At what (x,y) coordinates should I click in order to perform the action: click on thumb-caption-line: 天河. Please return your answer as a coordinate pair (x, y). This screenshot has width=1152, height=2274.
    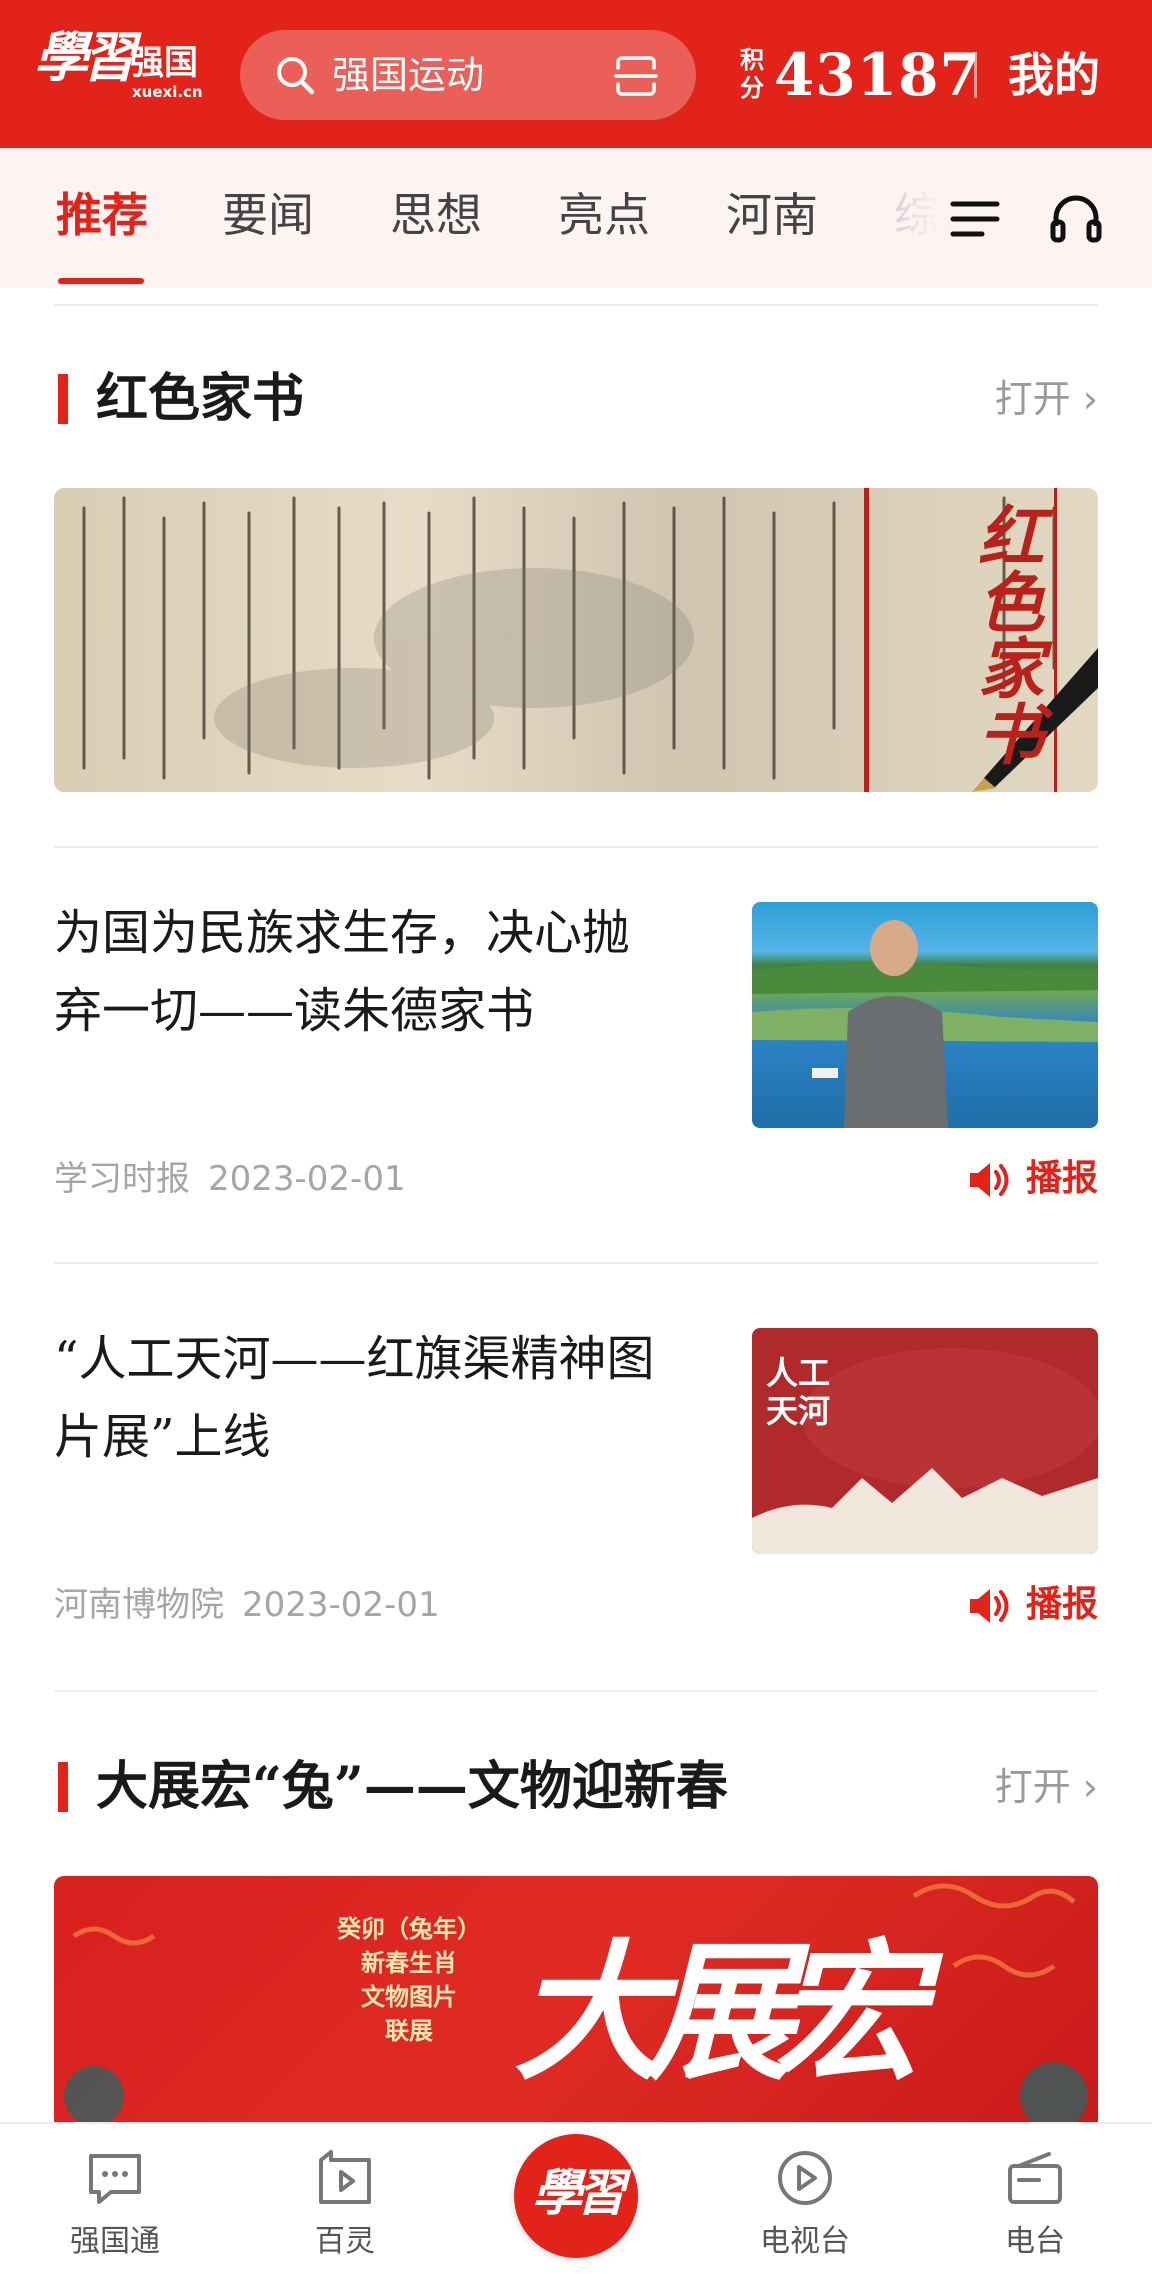
    Looking at the image, I should click on (798, 1411).